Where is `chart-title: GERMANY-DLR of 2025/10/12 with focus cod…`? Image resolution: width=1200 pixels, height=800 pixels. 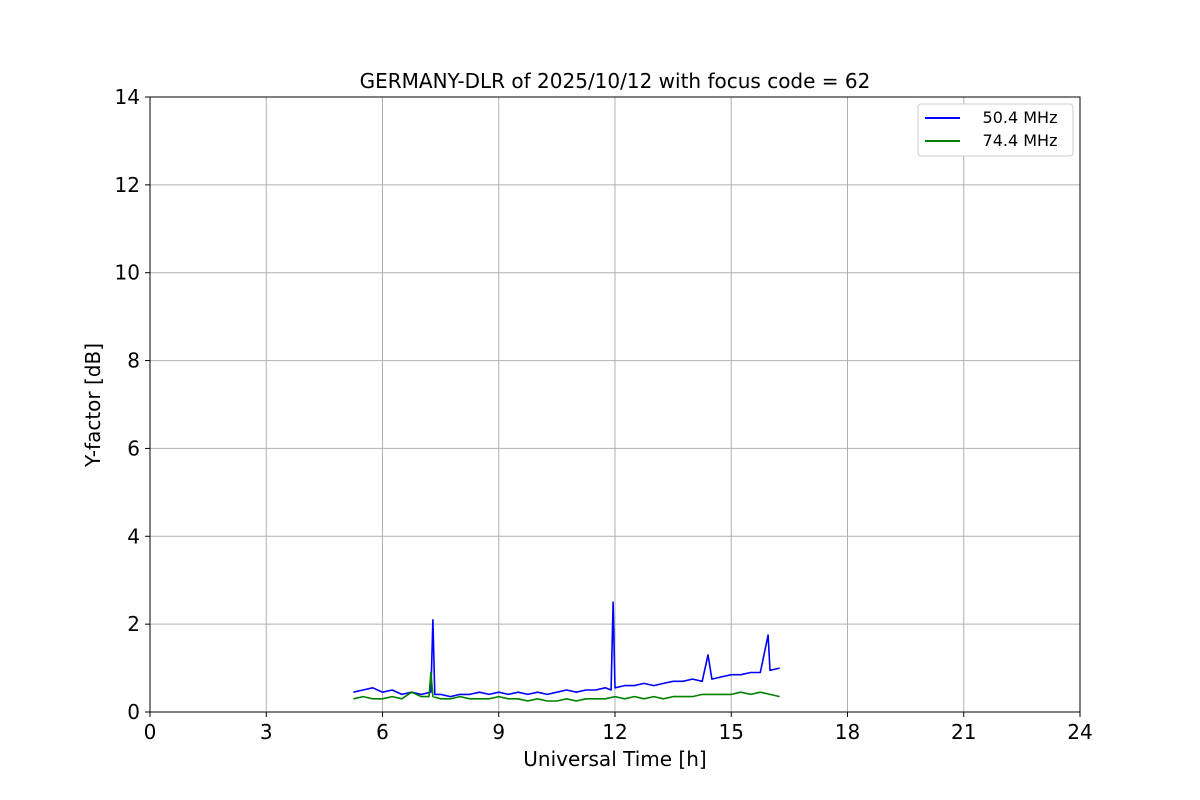
chart-title: GERMANY-DLR of 2025/10/12 with focus cod… is located at coordinates (615, 81).